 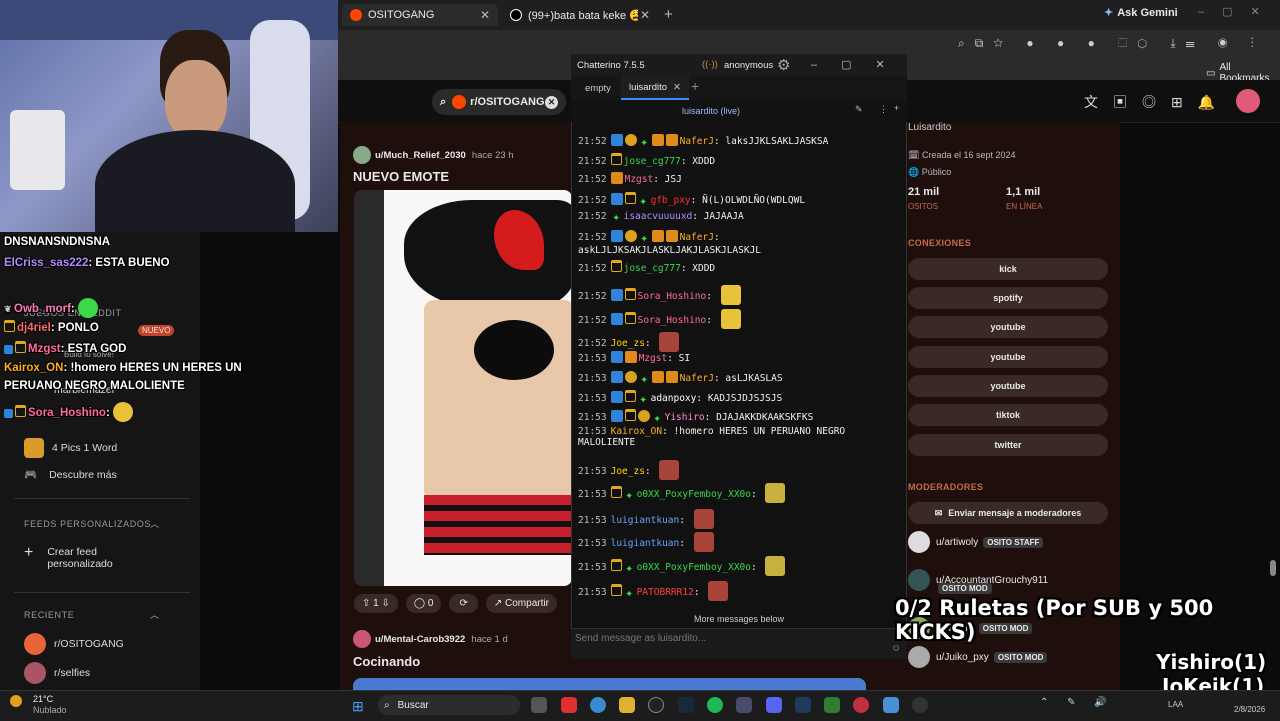 I want to click on emoji-icon: ☺, so click(x=896, y=648).